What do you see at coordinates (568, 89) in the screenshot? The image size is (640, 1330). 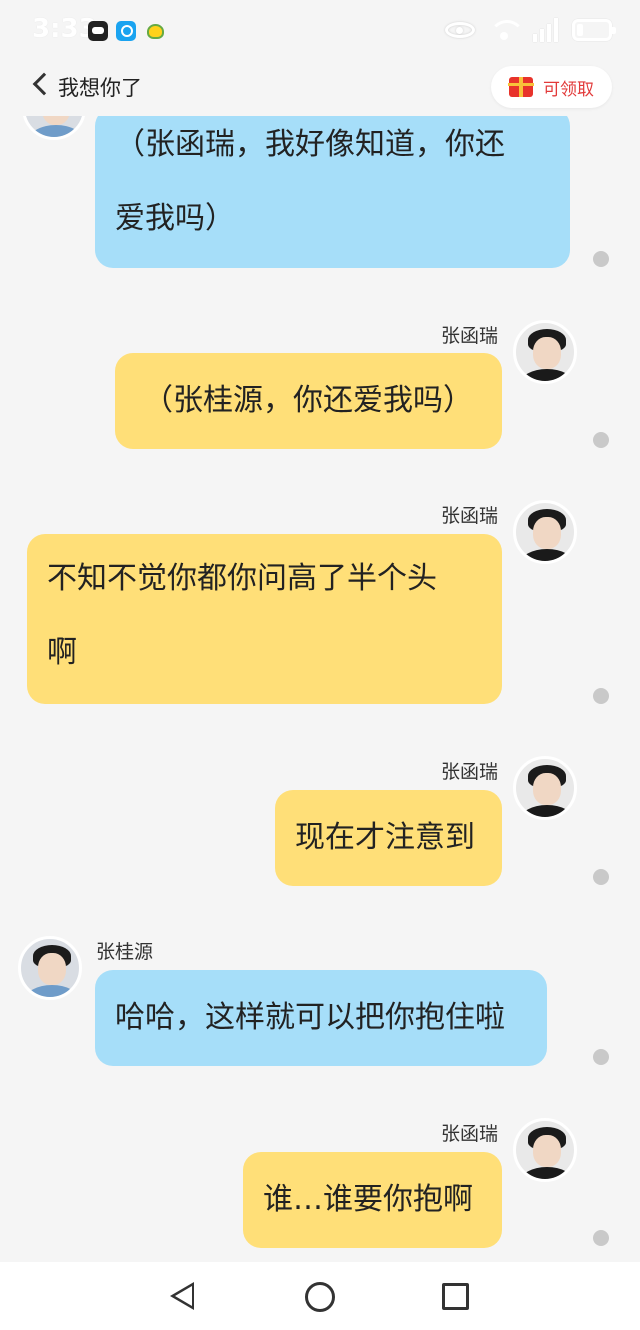 I see `claim-label: 可领取` at bounding box center [568, 89].